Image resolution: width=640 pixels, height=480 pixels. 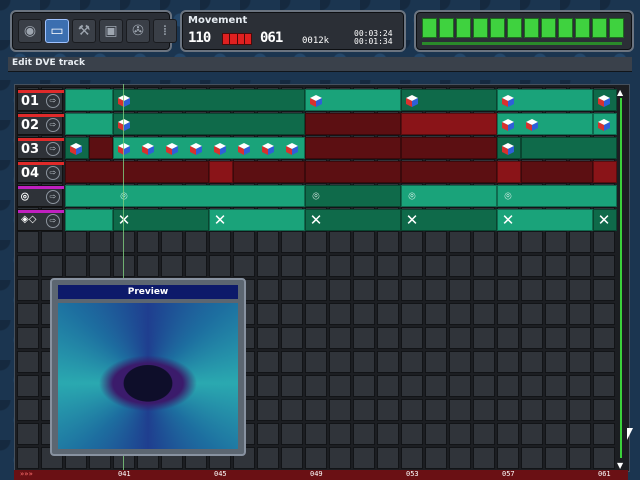 I want to click on film-reel-icon: ✇, so click(x=138, y=31).